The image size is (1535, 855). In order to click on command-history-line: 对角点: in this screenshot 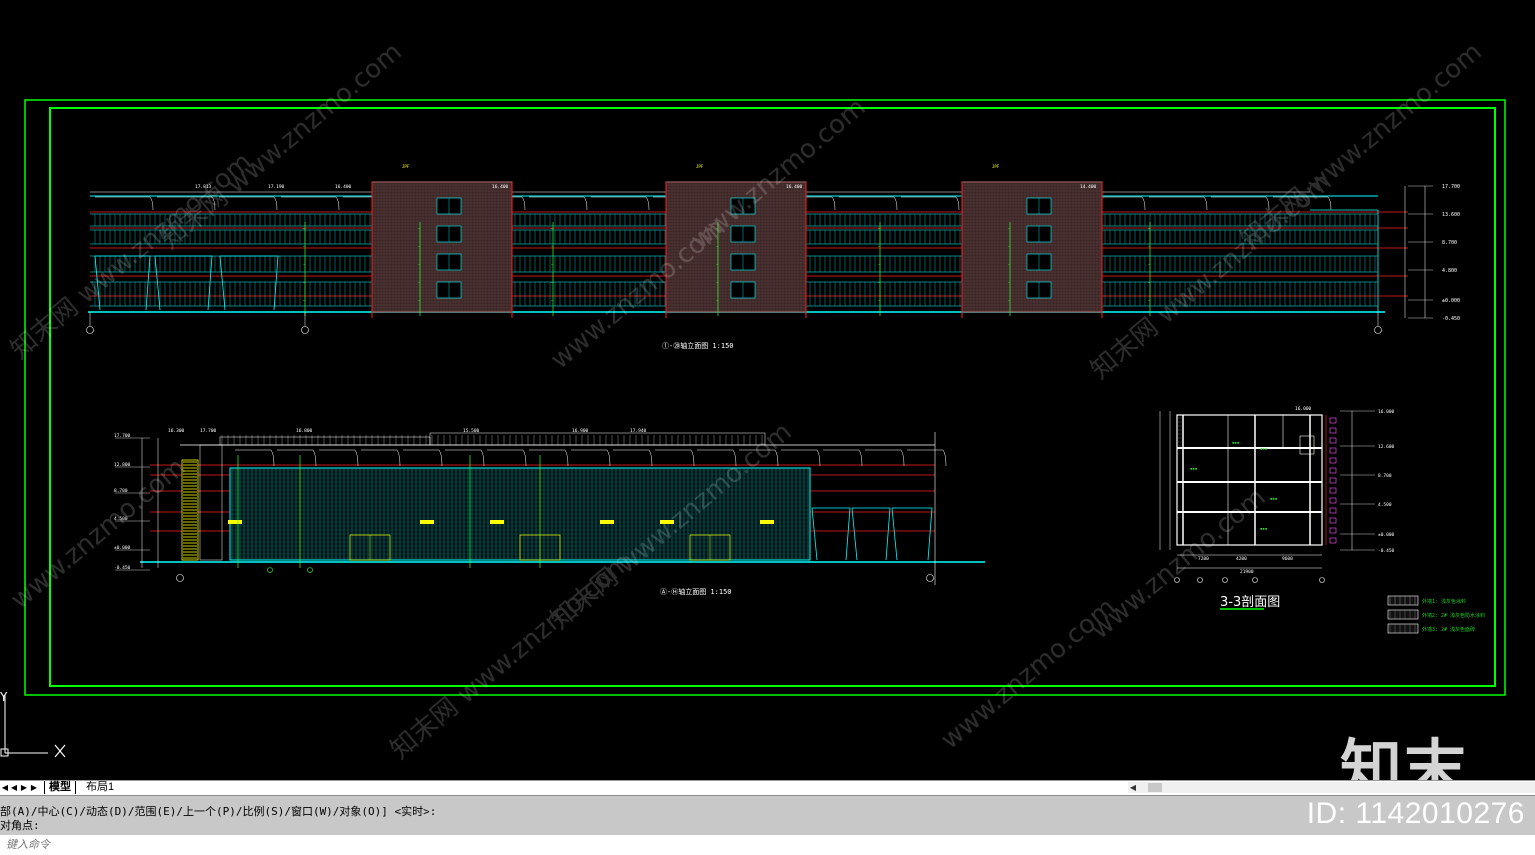, I will do `click(20, 825)`.